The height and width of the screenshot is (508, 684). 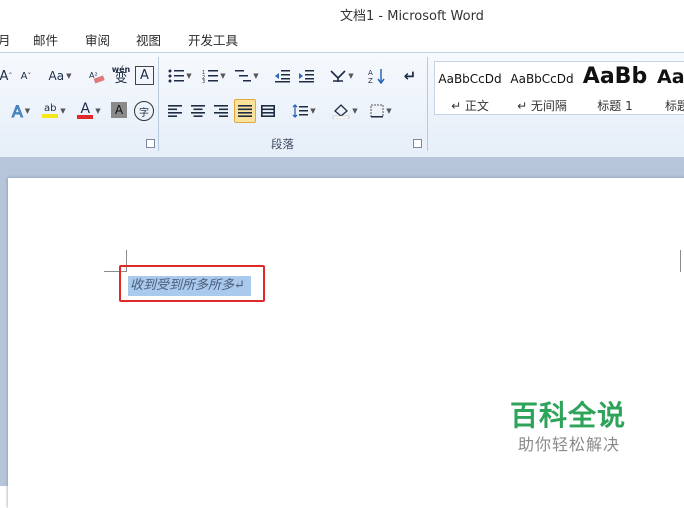 What do you see at coordinates (341, 111) in the screenshot?
I see `paint-bucket-icon` at bounding box center [341, 111].